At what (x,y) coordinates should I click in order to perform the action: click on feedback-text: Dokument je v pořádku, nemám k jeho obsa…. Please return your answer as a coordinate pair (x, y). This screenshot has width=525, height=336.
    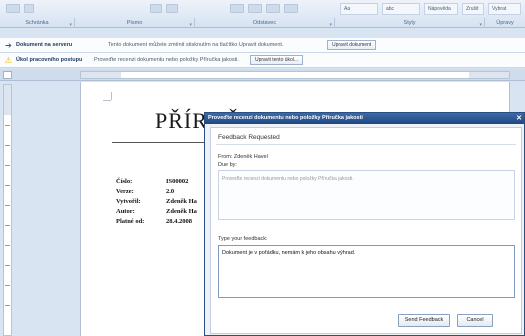
    Looking at the image, I should click on (289, 253).